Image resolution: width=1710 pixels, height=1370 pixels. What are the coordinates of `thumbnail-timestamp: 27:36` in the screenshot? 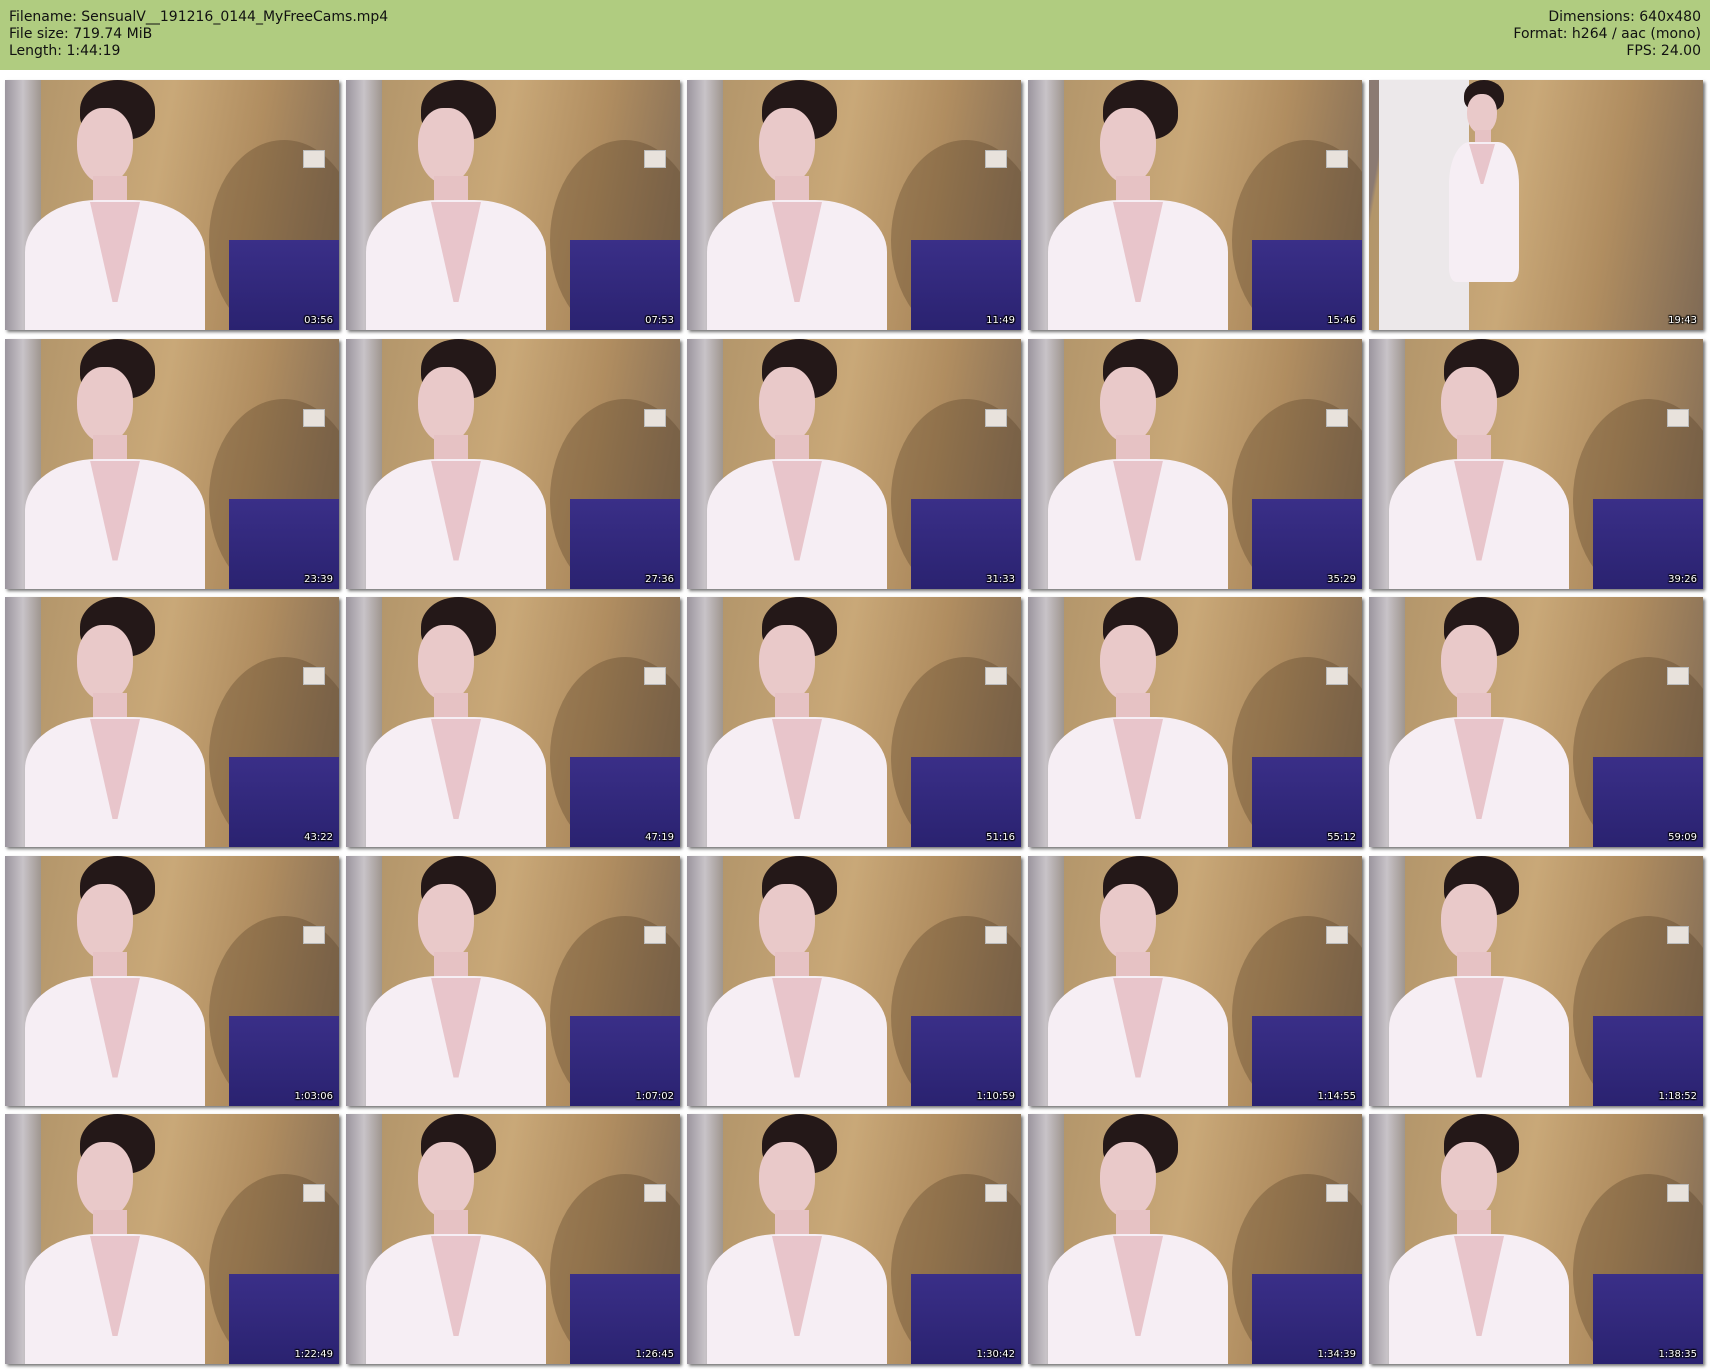 It's located at (659, 579).